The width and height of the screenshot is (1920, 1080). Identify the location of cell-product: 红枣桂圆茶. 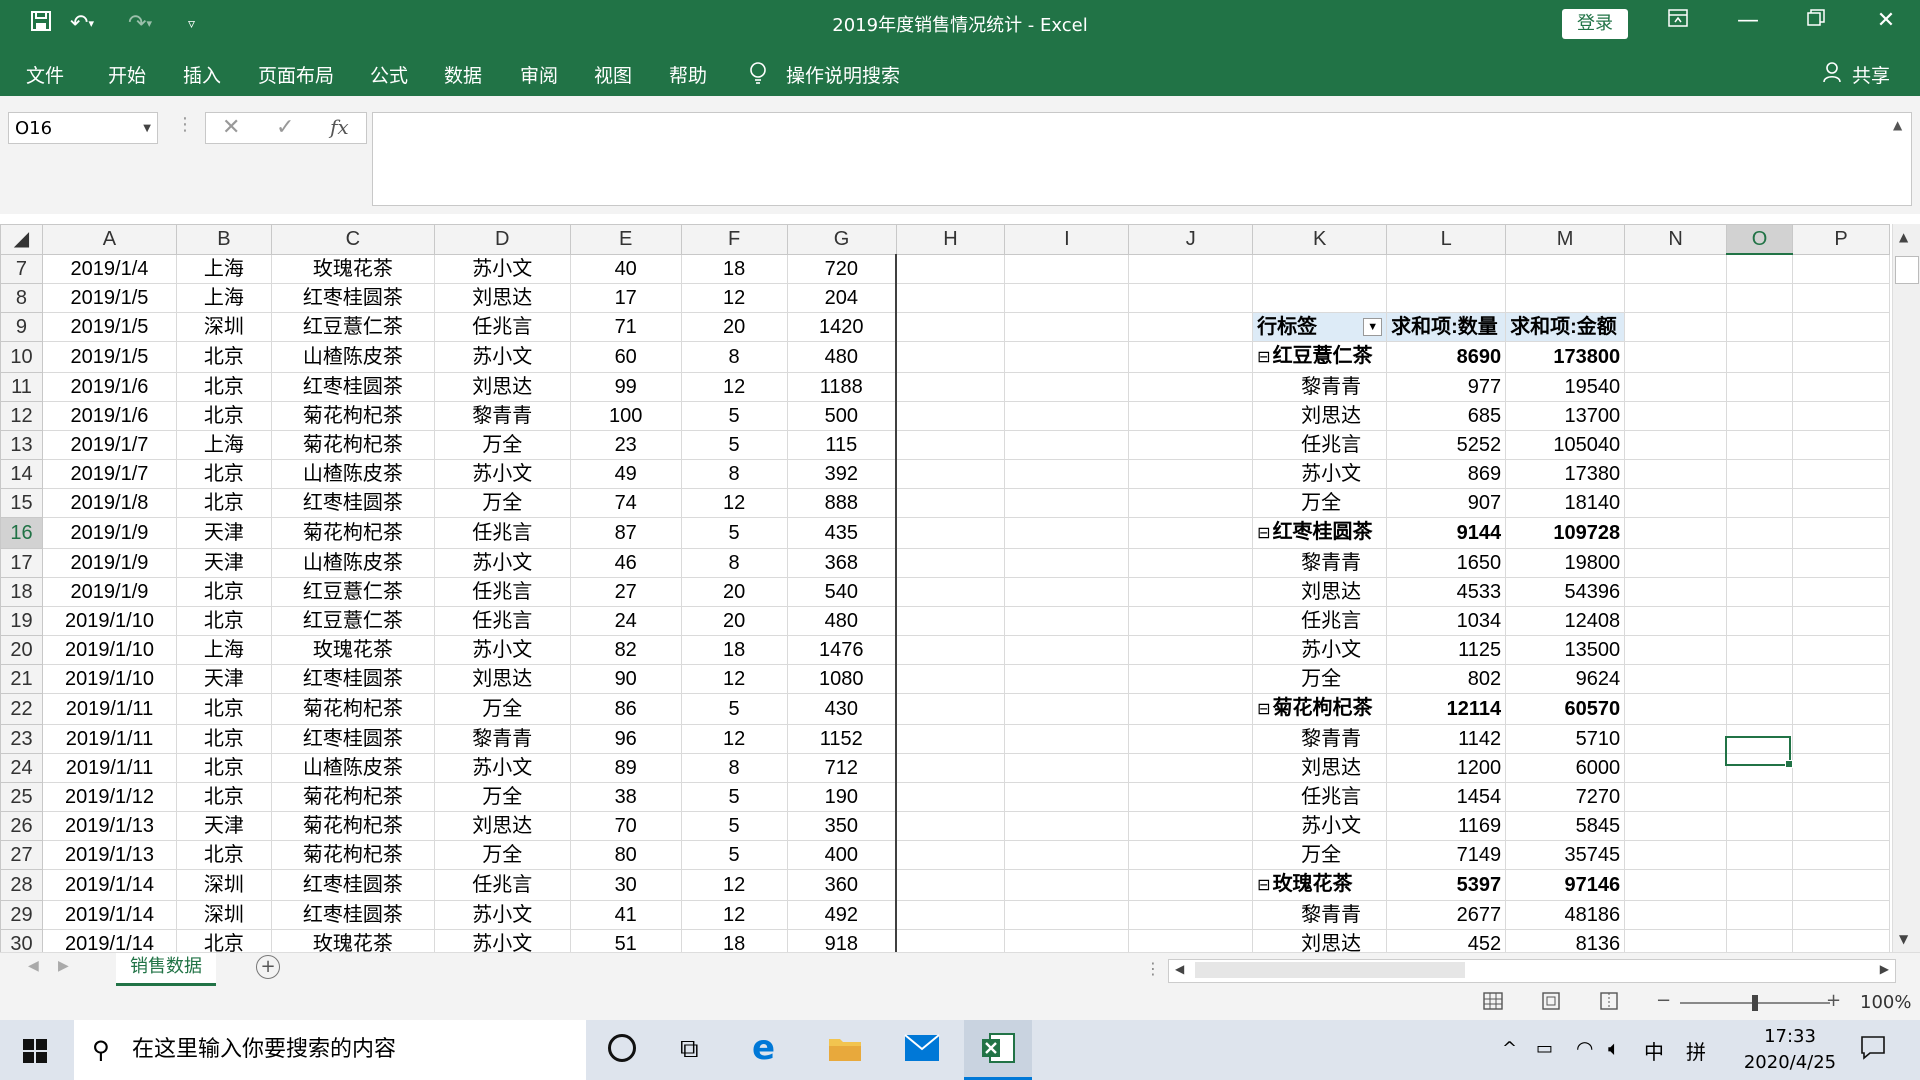
(352, 738).